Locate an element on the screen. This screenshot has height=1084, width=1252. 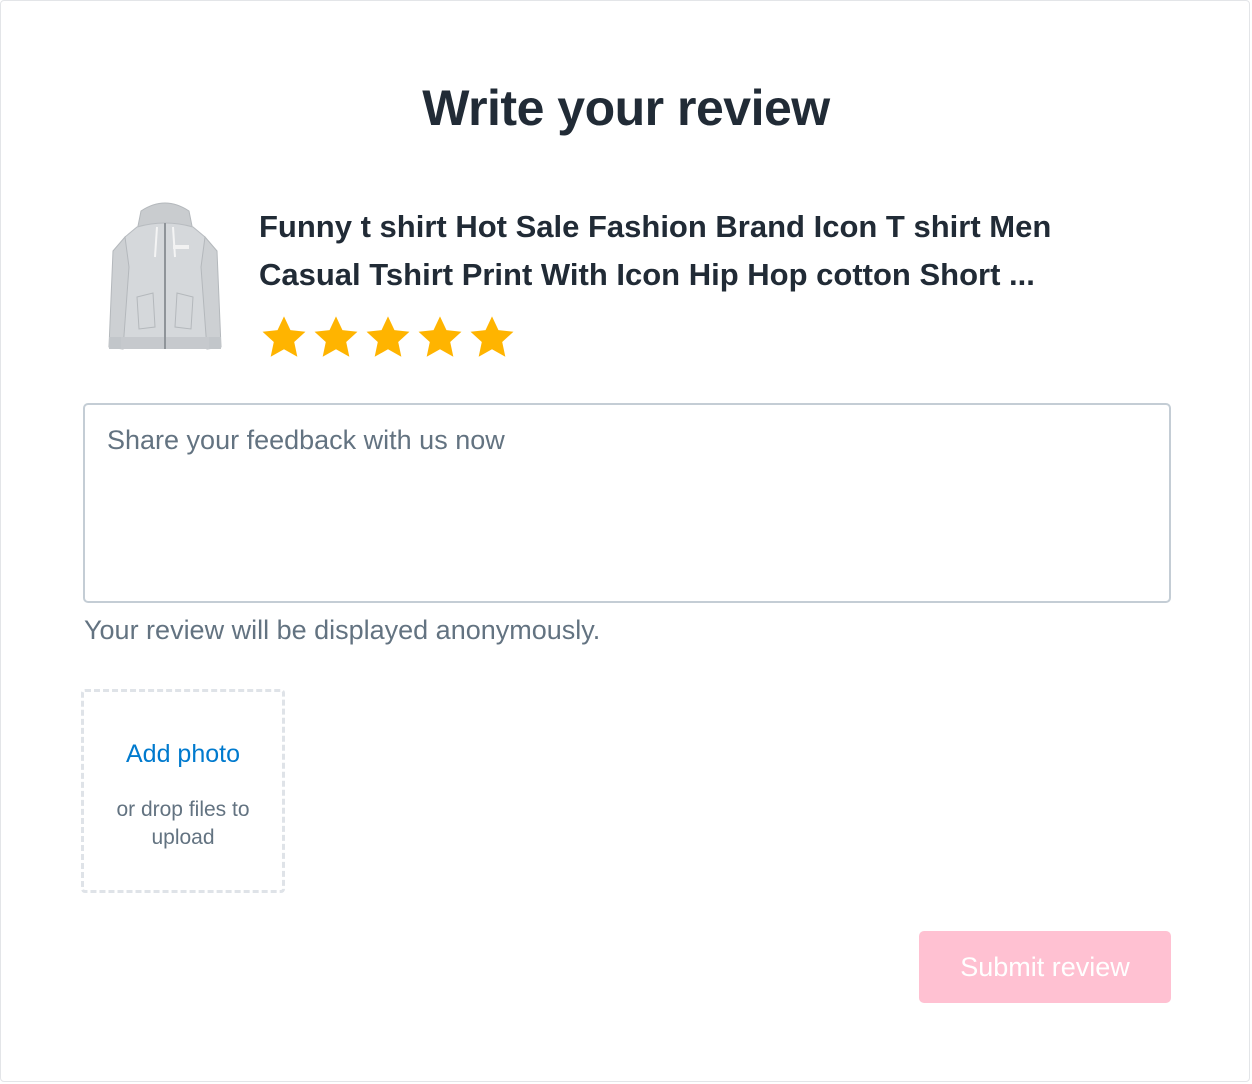
add-photo-link: Add photo is located at coordinates (183, 754).